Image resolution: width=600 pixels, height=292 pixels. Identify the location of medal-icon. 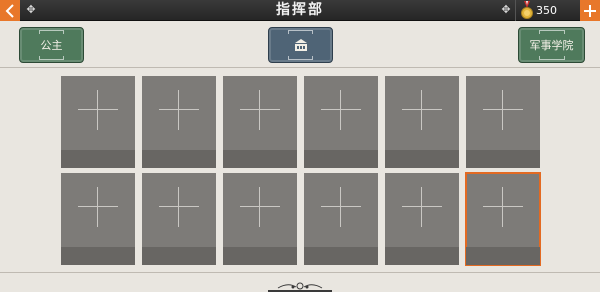
(527, 10).